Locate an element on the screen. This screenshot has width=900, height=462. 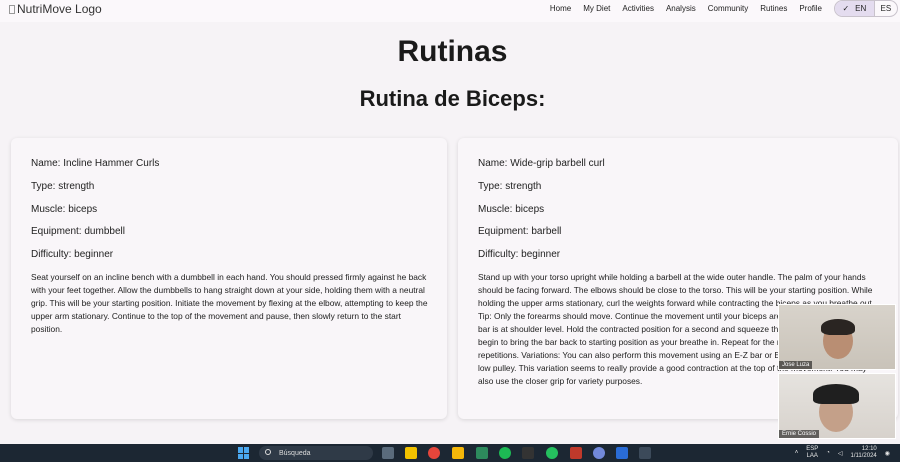
video-tile: Jose Luza is located at coordinates (837, 337).